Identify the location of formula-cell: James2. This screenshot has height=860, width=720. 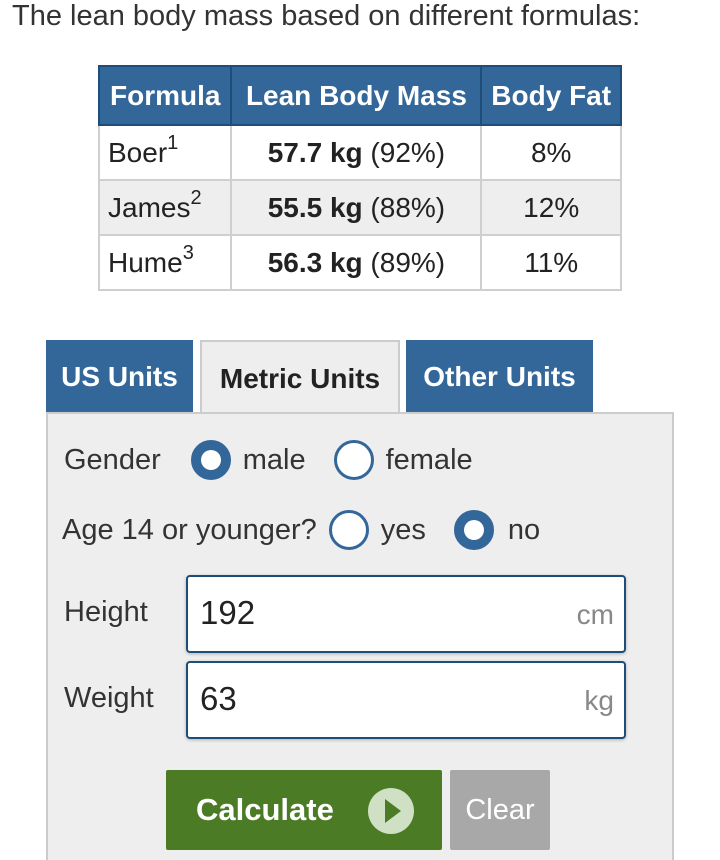
(165, 207).